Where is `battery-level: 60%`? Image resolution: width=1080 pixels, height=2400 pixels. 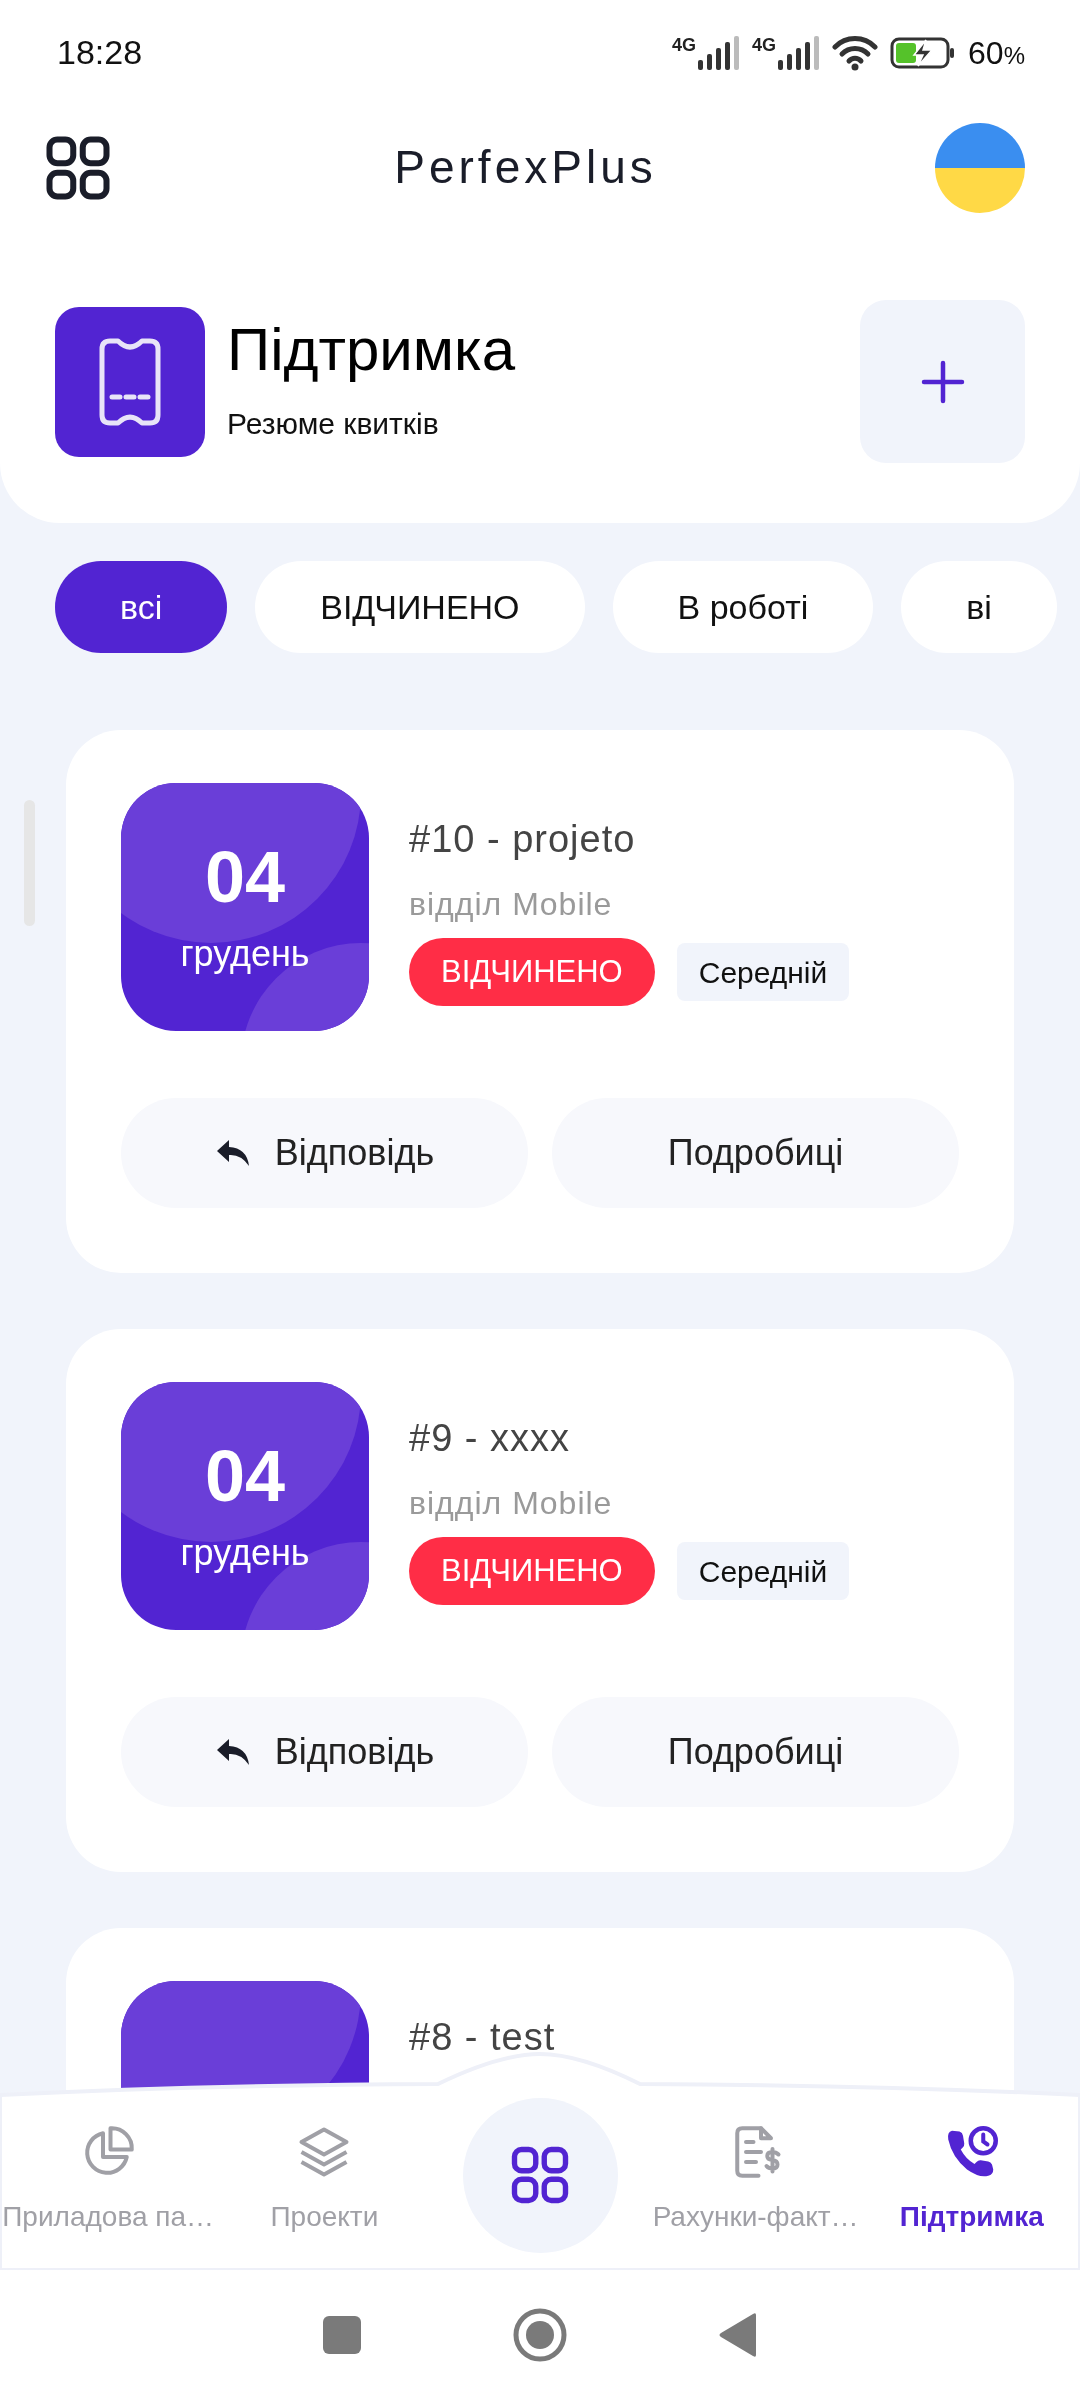
battery-level: 60% is located at coordinates (996, 53).